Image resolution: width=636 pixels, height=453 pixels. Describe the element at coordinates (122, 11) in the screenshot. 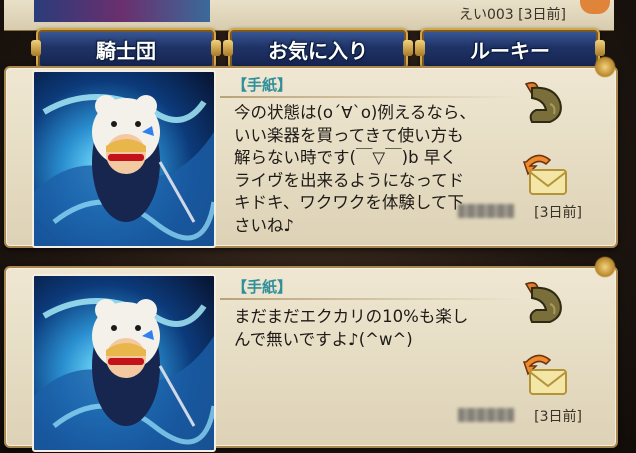

I see `previous-avatar` at that location.